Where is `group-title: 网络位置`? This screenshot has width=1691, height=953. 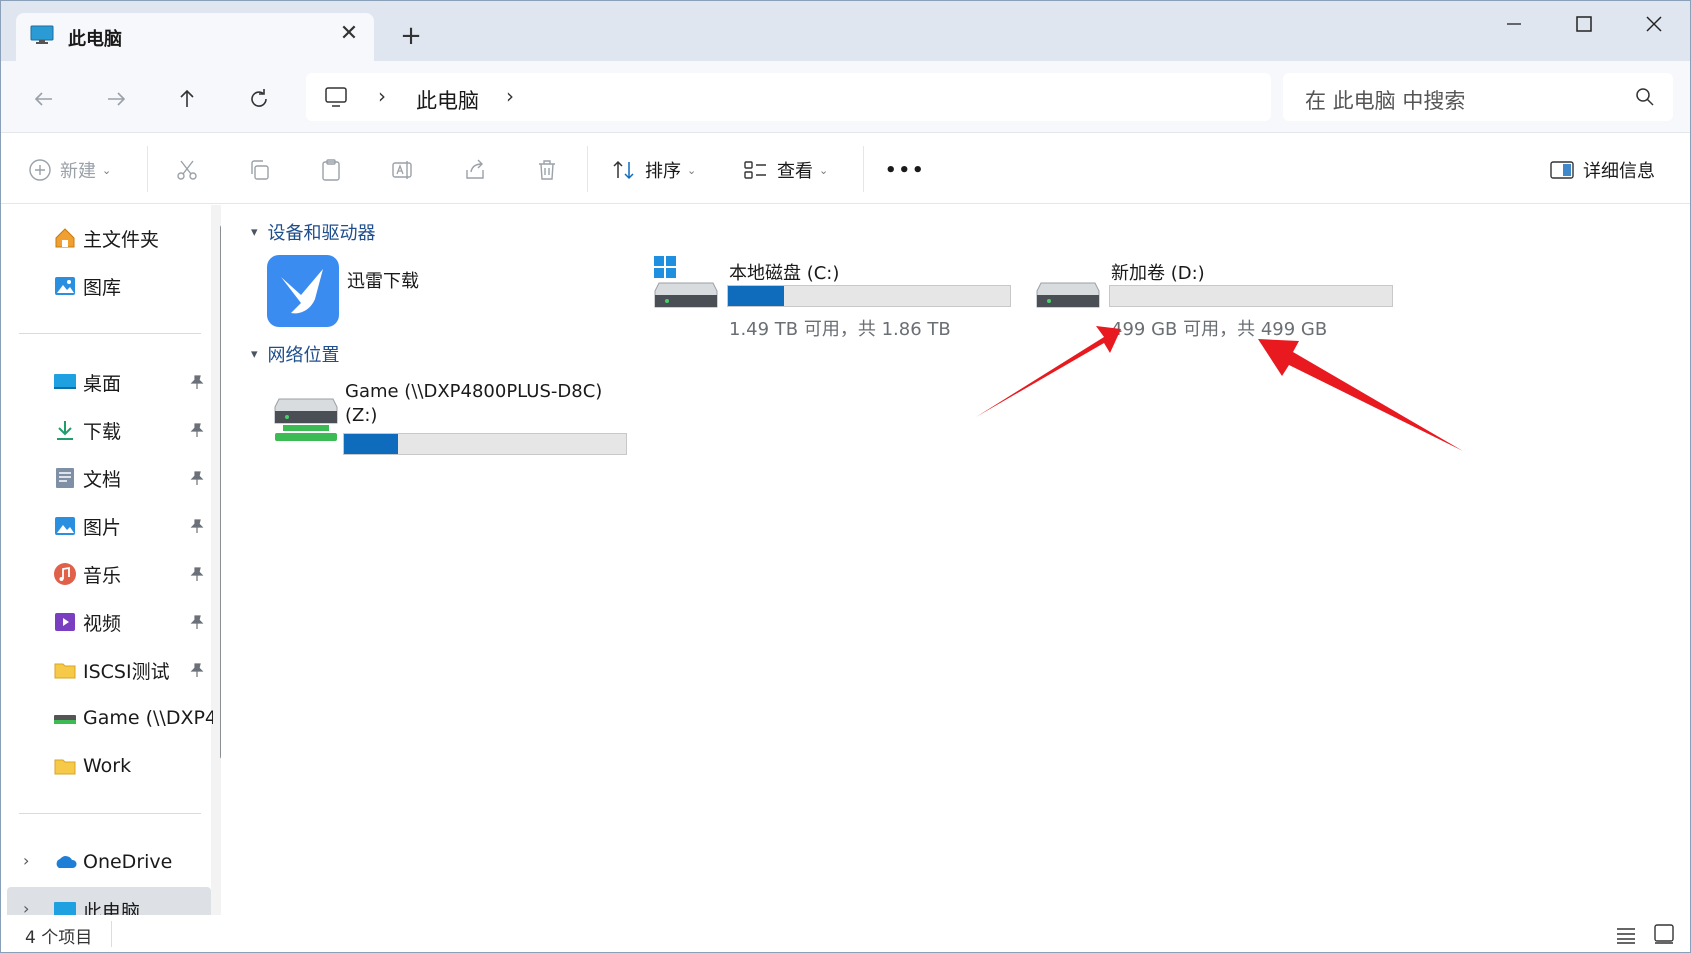 group-title: 网络位置 is located at coordinates (303, 355).